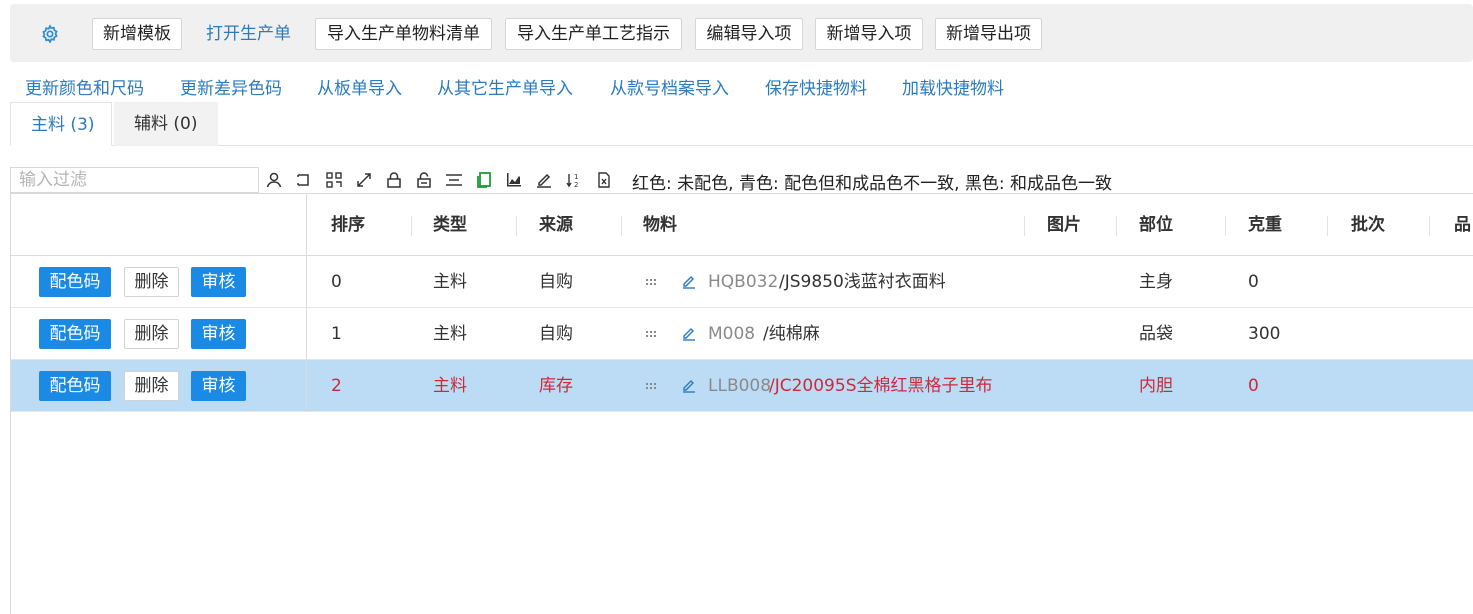 Image resolution: width=1473 pixels, height=614 pixels. What do you see at coordinates (1156, 334) in the screenshot?
I see `cell-part: 品袋` at bounding box center [1156, 334].